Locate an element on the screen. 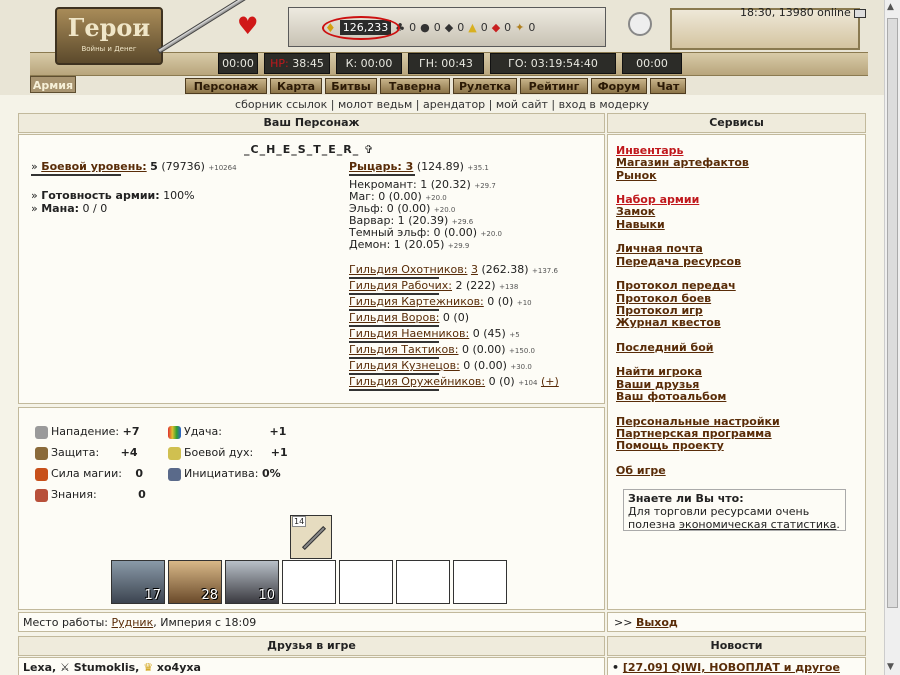 This screenshot has height=675, width=900. service-spacer is located at coordinates (698, 483).